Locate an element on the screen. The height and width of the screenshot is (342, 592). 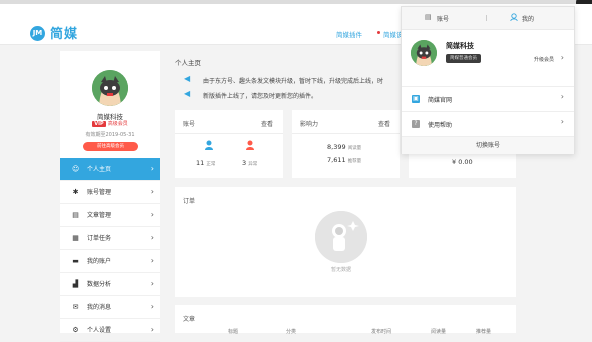
nav-link: 简媒该 is located at coordinates (393, 34).